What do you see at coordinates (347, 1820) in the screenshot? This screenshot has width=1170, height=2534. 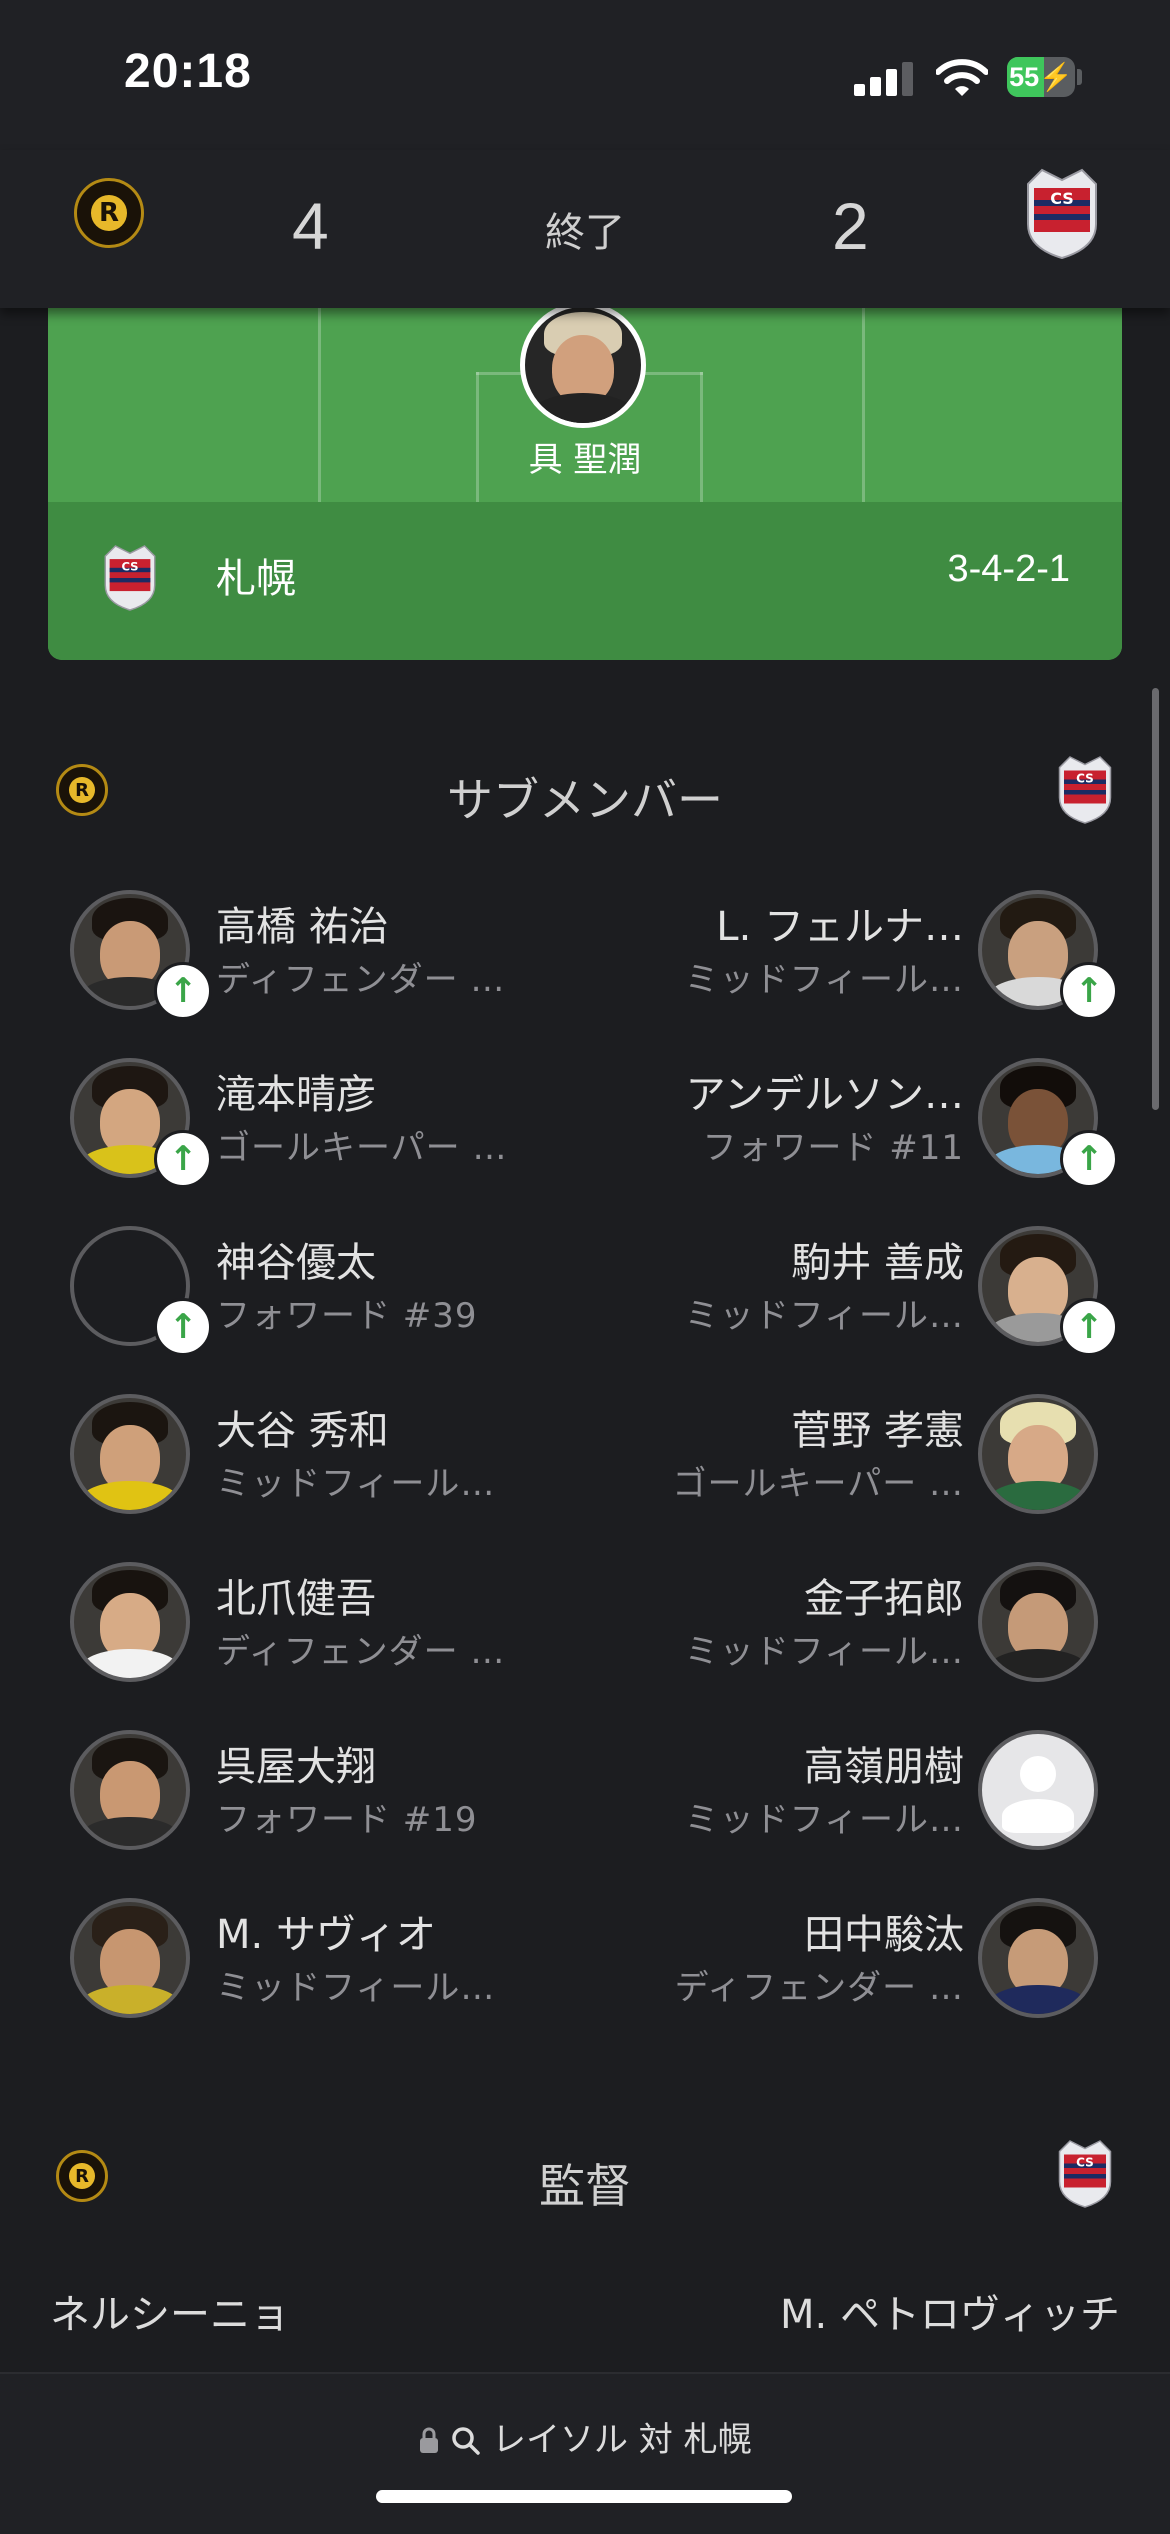 I see `player-position: フォワード #19` at bounding box center [347, 1820].